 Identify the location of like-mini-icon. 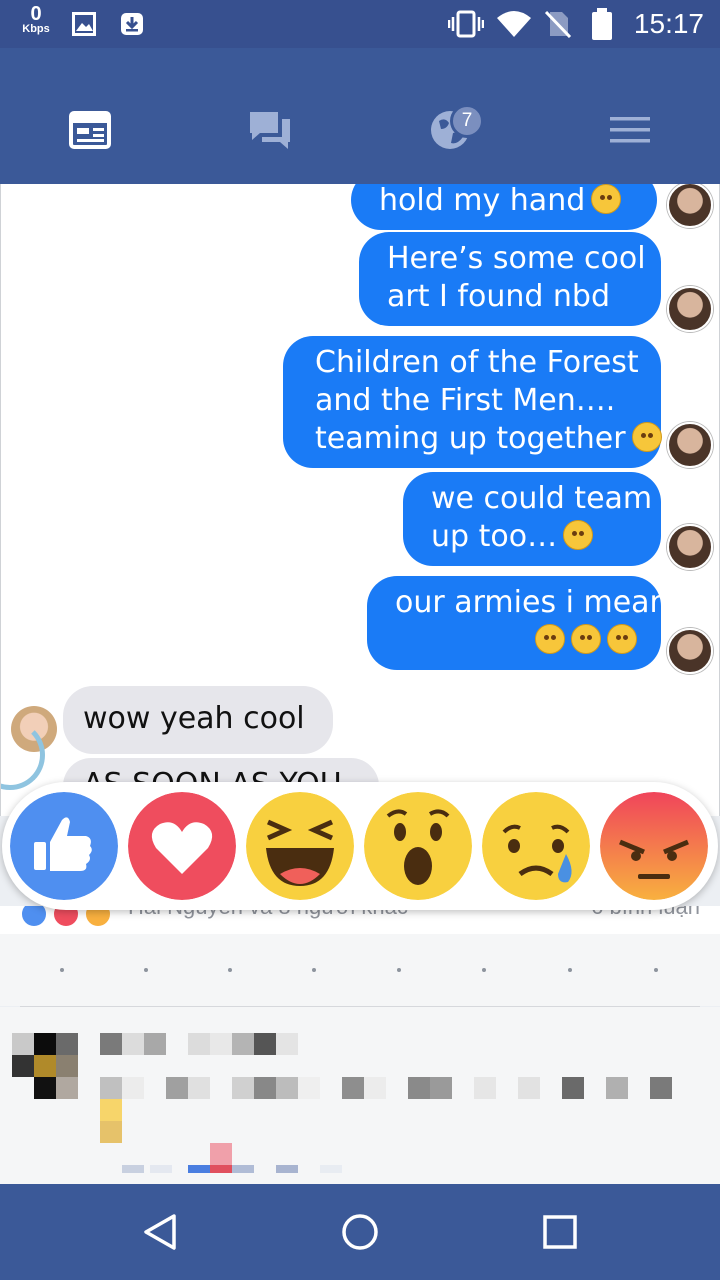
(34, 917).